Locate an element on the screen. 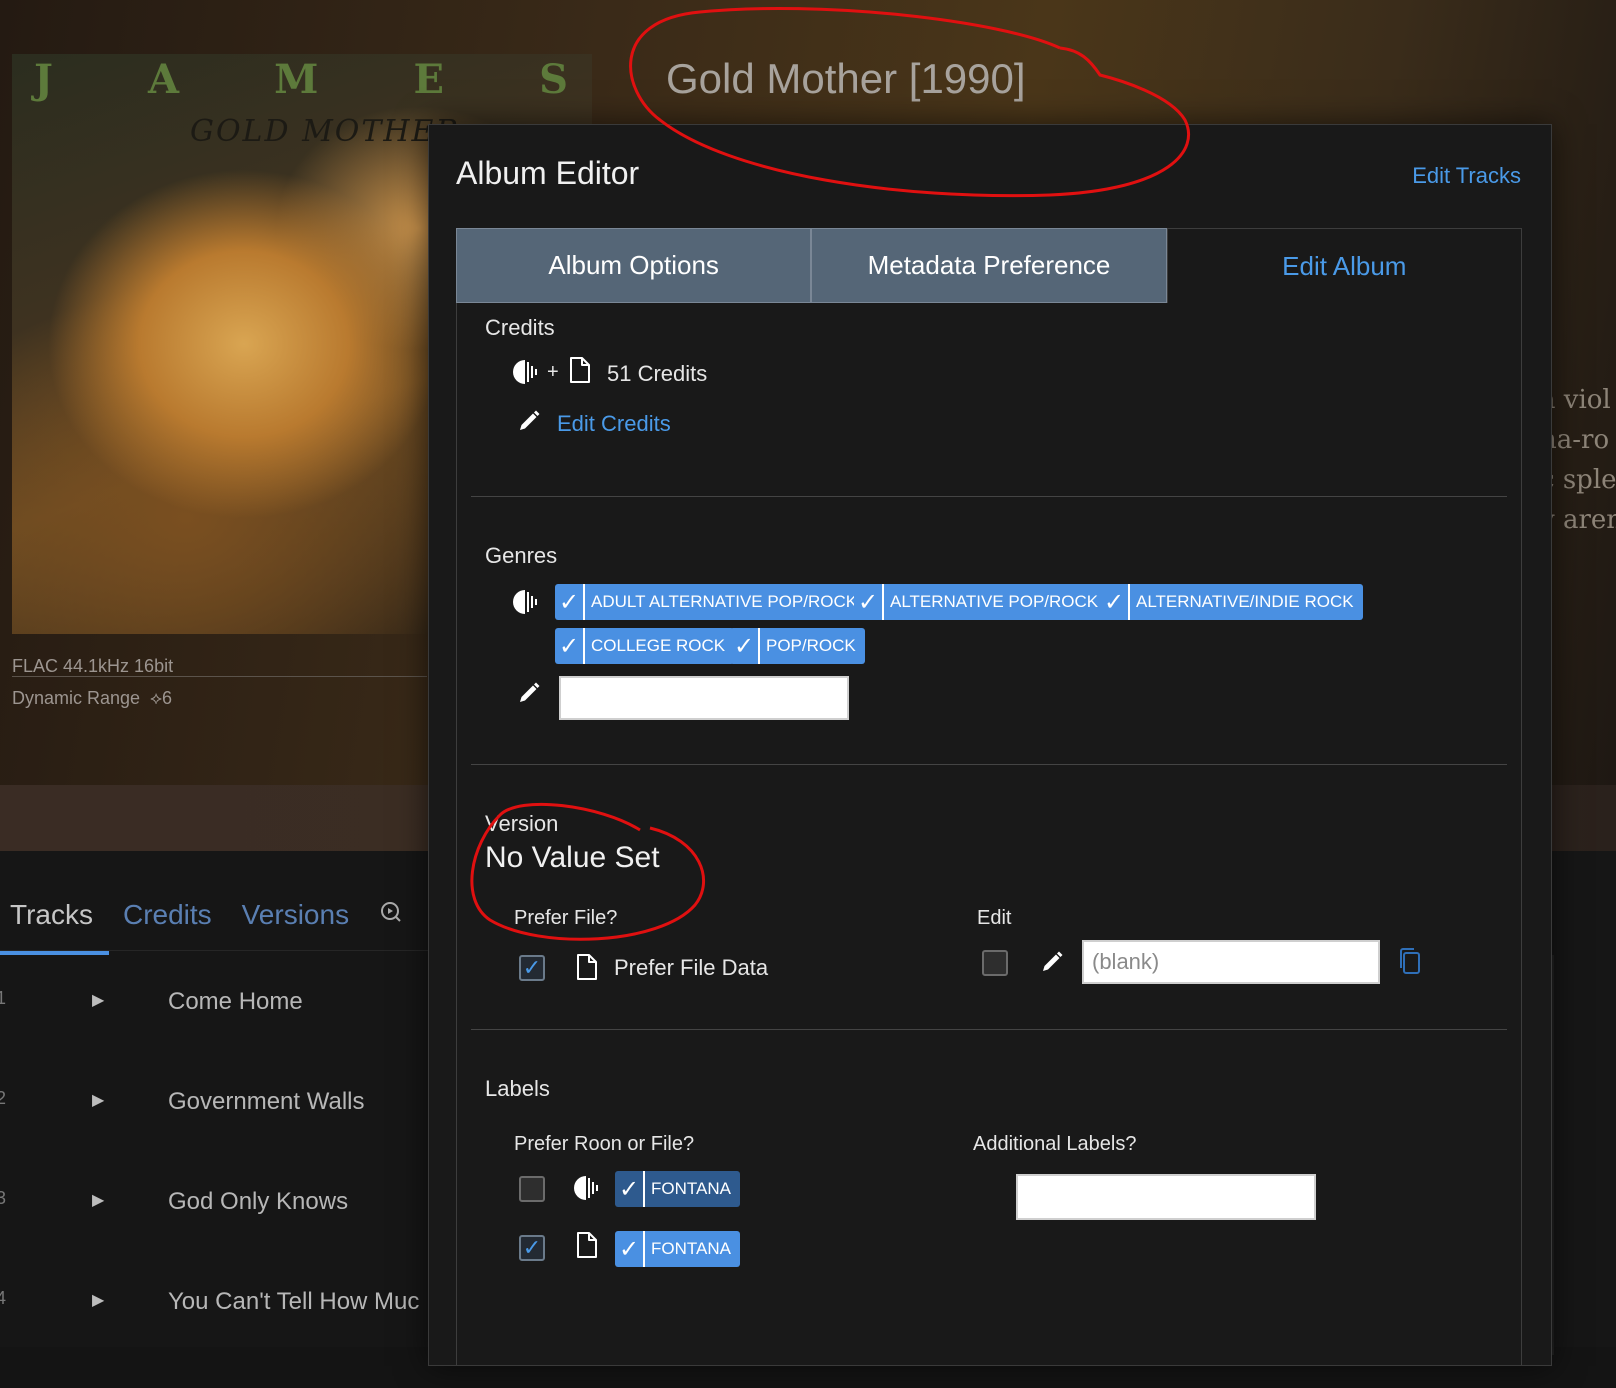 This screenshot has height=1388, width=1616. track-title: God Only Knows is located at coordinates (258, 1201).